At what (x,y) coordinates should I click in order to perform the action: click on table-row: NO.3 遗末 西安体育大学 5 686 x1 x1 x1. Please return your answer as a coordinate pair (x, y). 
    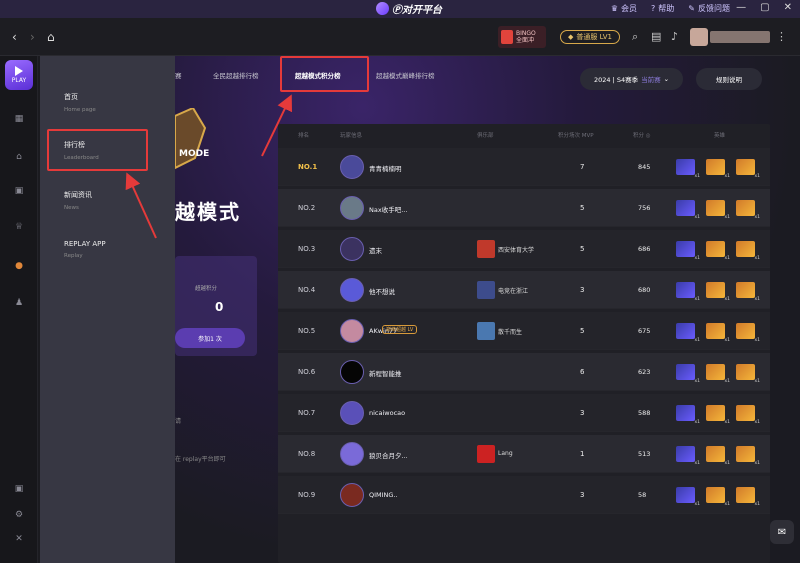
    Looking at the image, I should click on (524, 249).